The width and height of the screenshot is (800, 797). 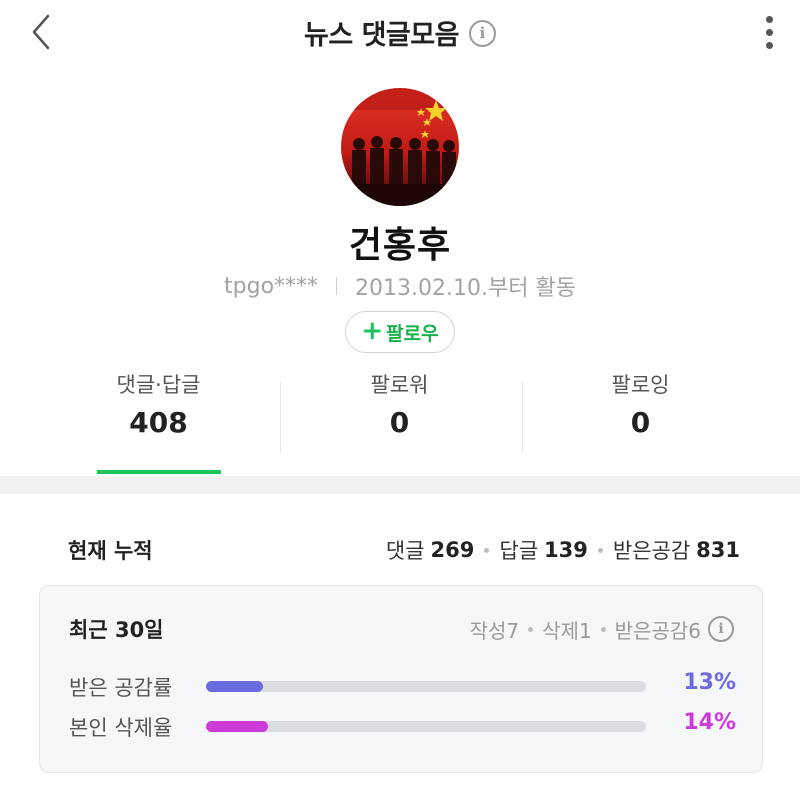 I want to click on stat-label: 팔로워, so click(x=399, y=385).